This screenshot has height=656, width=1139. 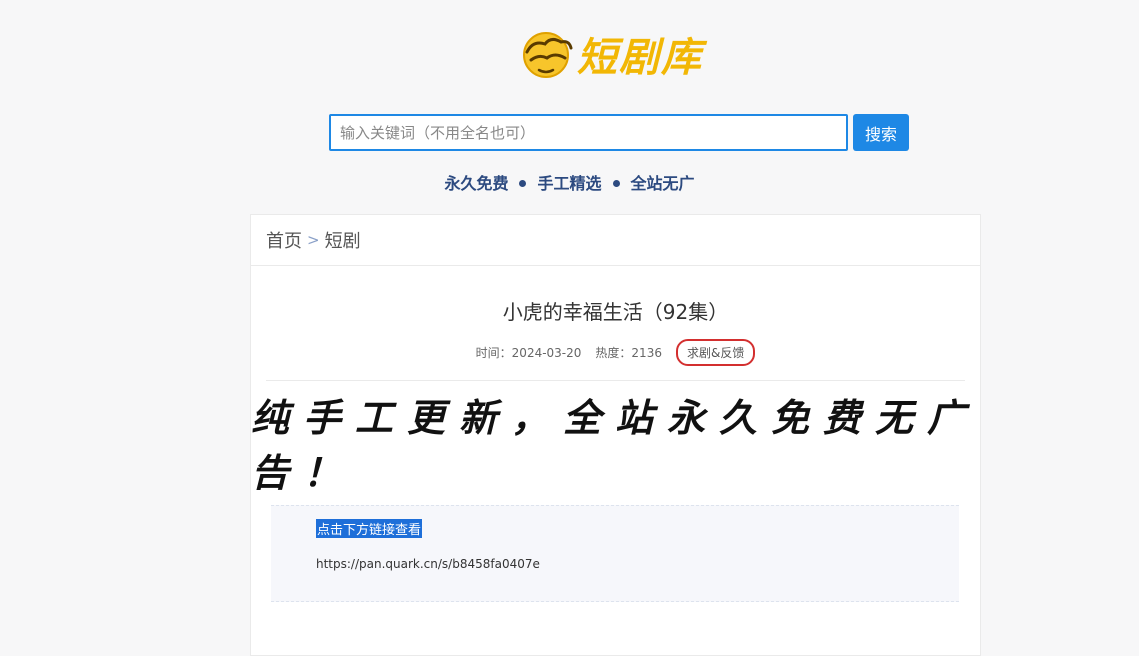 What do you see at coordinates (528, 353) in the screenshot?
I see `post-time: 时间：2024-03-20` at bounding box center [528, 353].